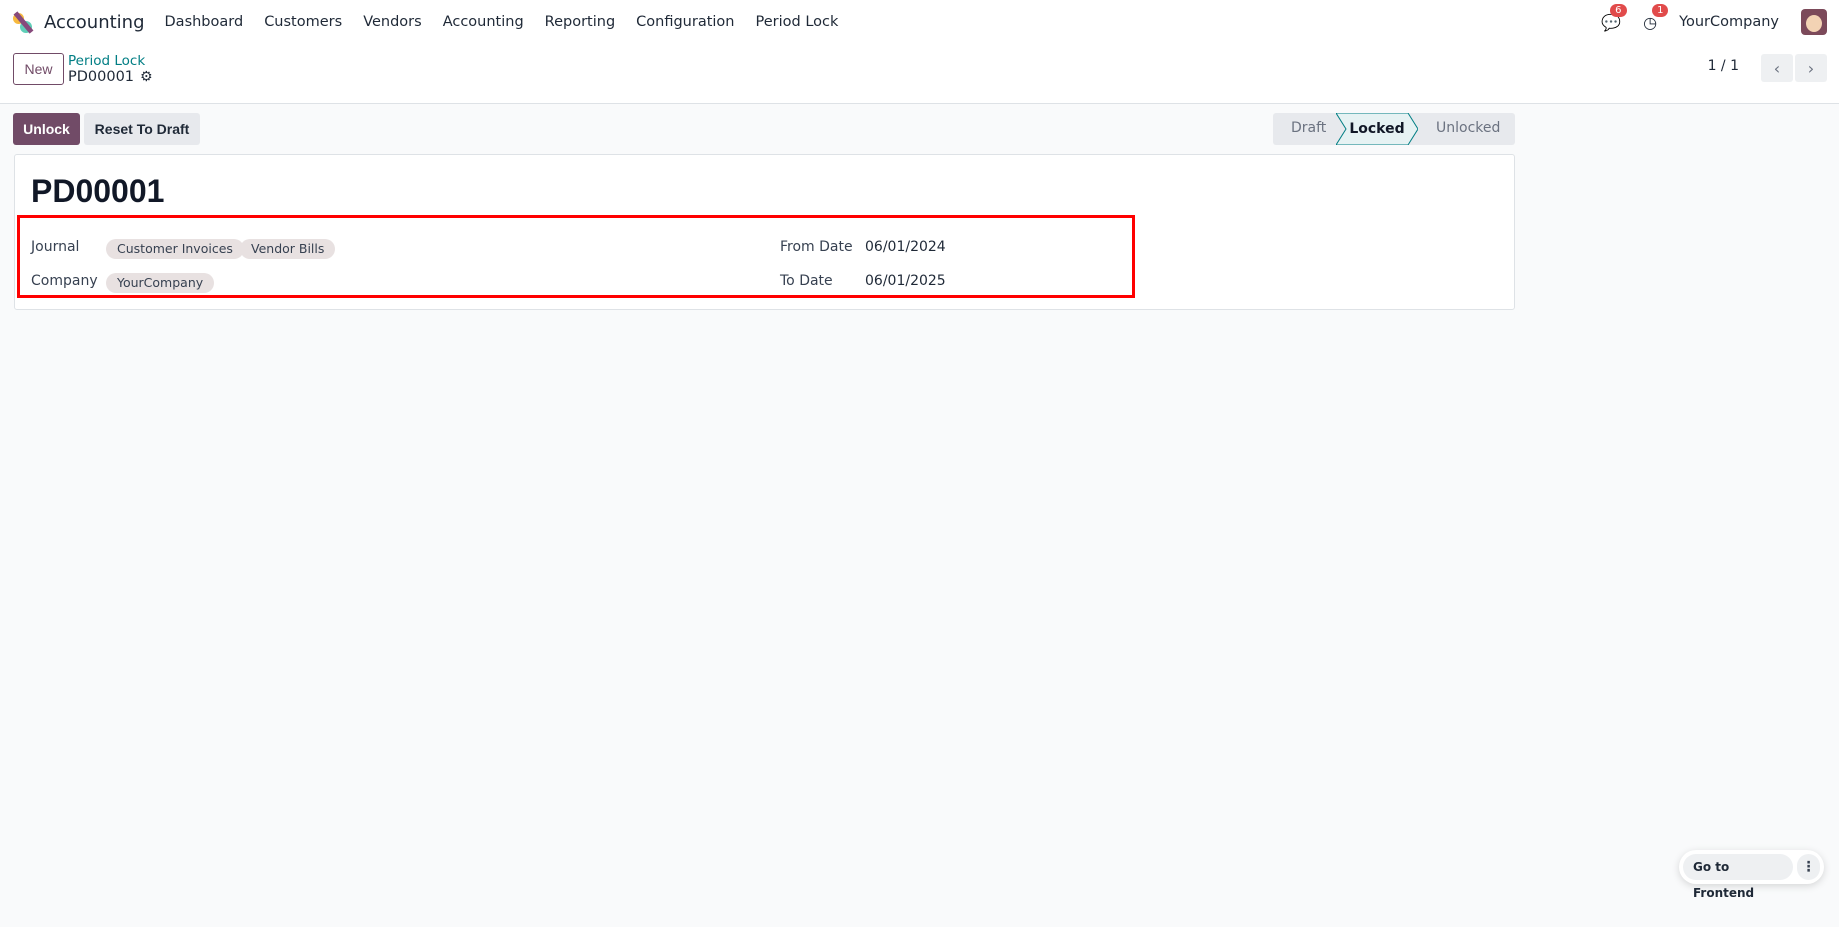  Describe the element at coordinates (392, 22) in the screenshot. I see `menu-vendors: Vendors` at that location.